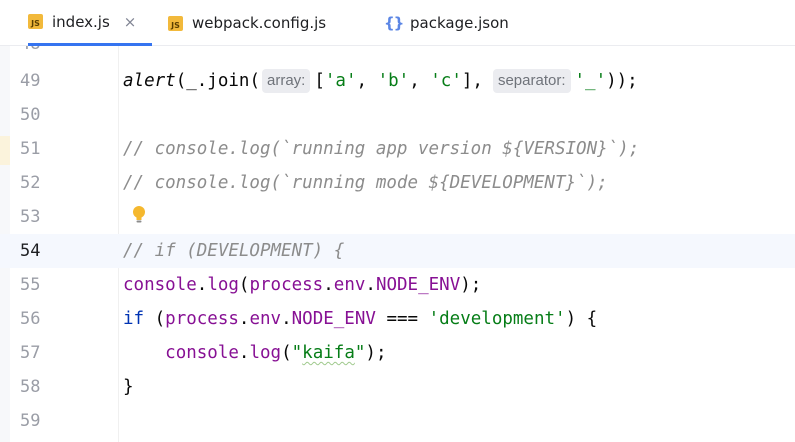 This screenshot has width=795, height=442. What do you see at coordinates (286, 81) in the screenshot?
I see `parameter-hint: array:` at bounding box center [286, 81].